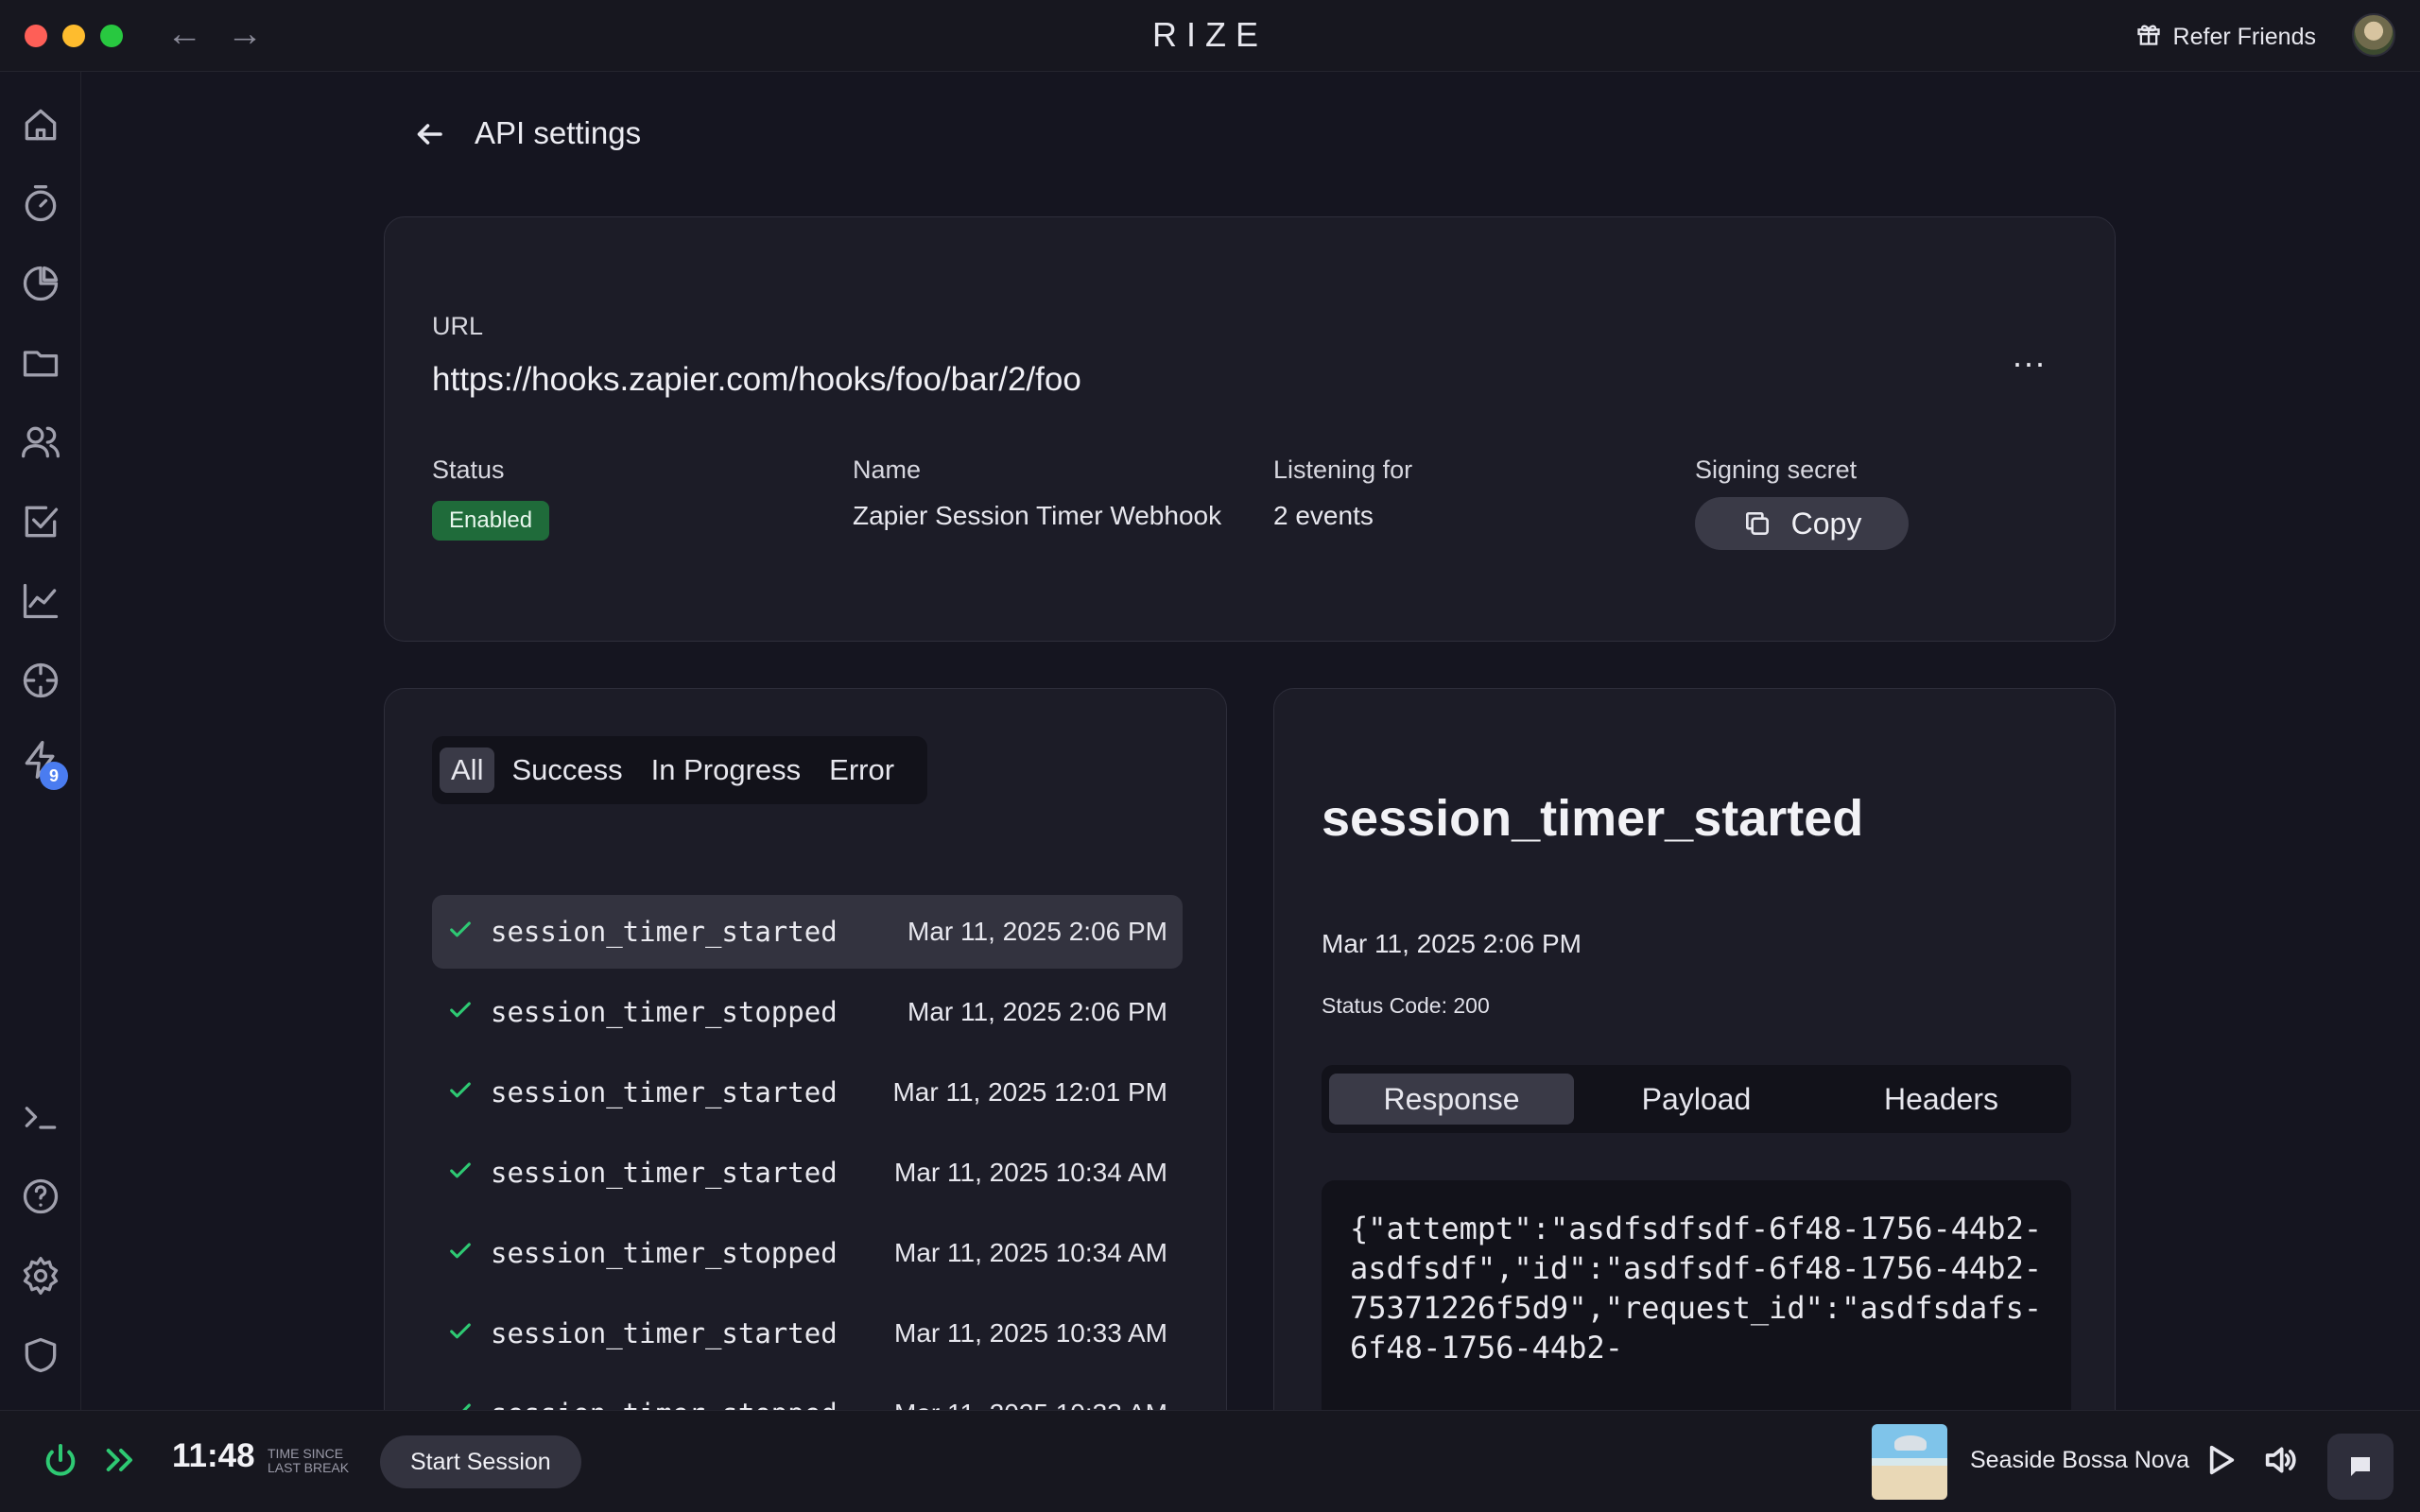  What do you see at coordinates (491, 521) in the screenshot?
I see `status-badge: Enabled` at bounding box center [491, 521].